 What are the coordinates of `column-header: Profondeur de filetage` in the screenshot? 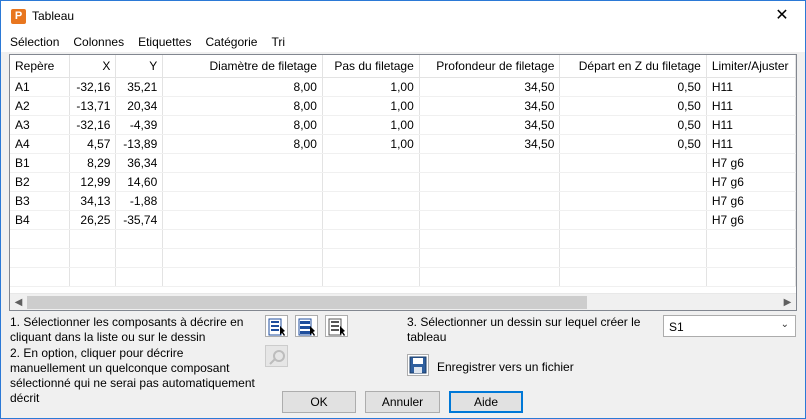 It's located at (490, 66).